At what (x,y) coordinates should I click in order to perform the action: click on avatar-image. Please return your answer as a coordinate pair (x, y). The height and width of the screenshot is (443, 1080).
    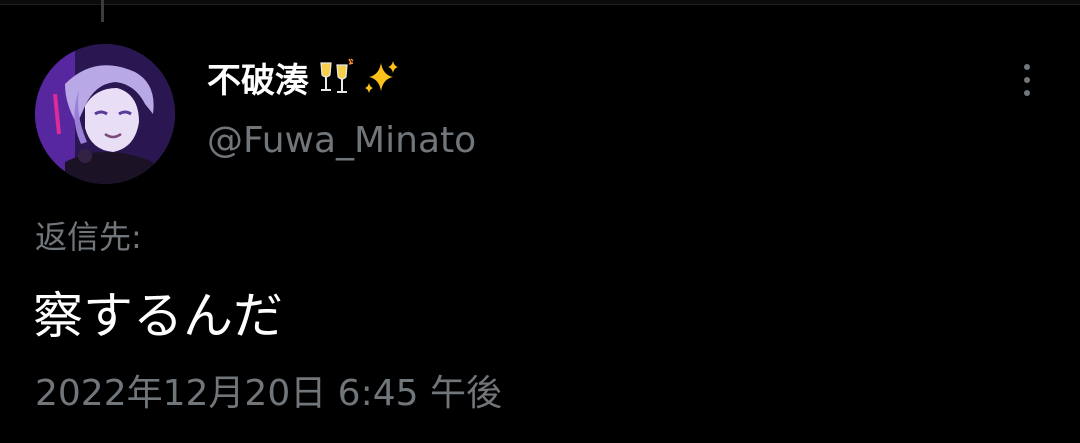
    Looking at the image, I should click on (105, 114).